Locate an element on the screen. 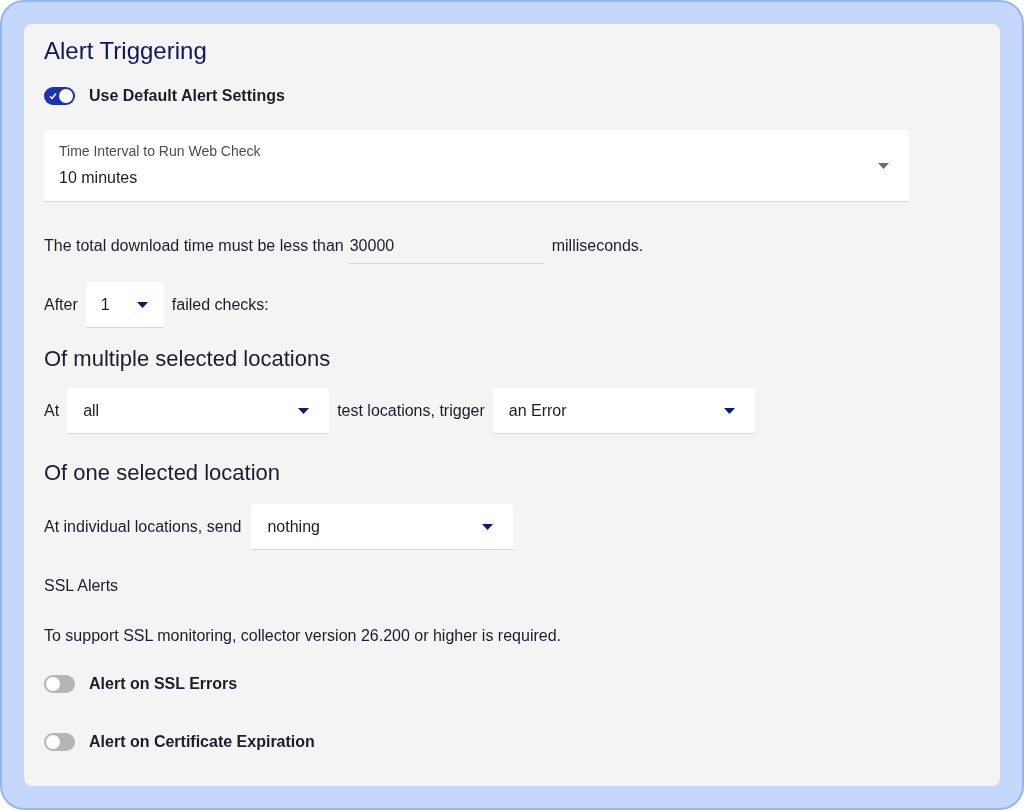  row-text: After is located at coordinates (61, 305).